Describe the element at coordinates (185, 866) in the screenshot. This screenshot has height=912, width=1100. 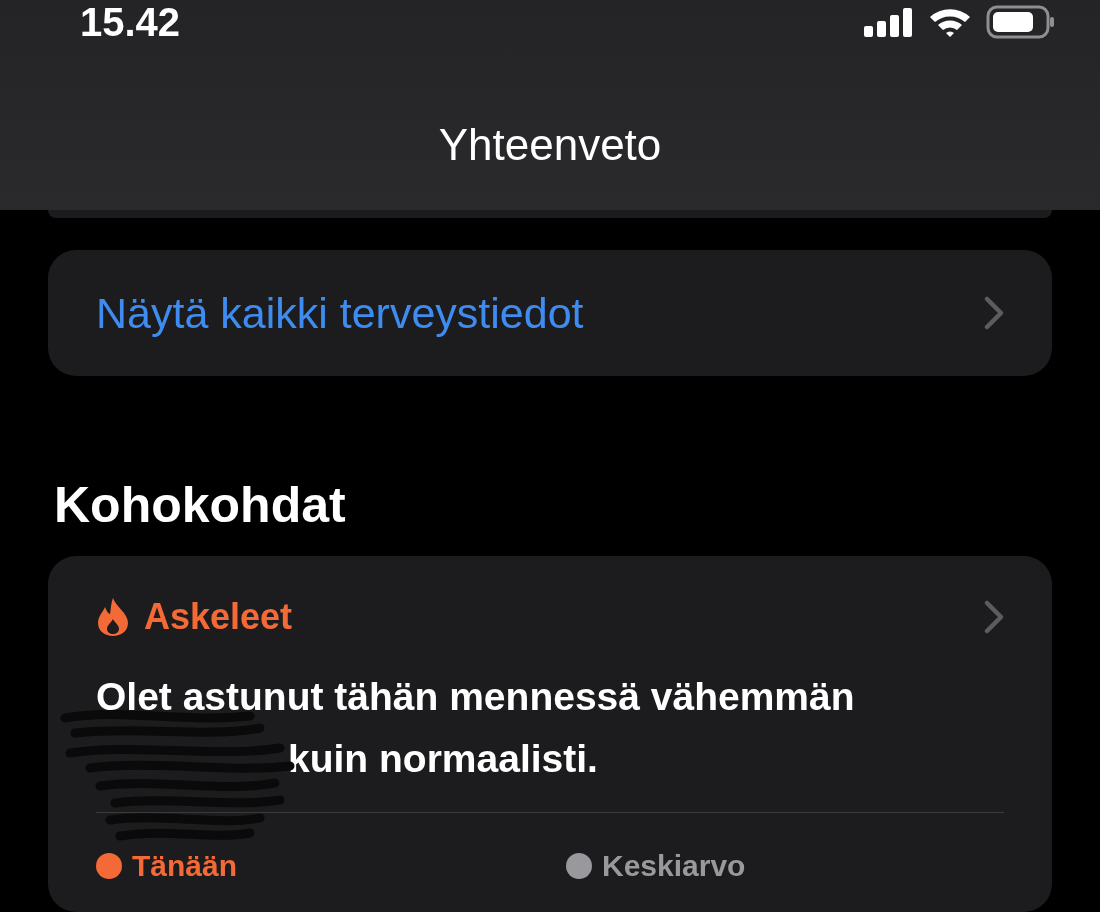
I see `legend-label: Tänään` at that location.